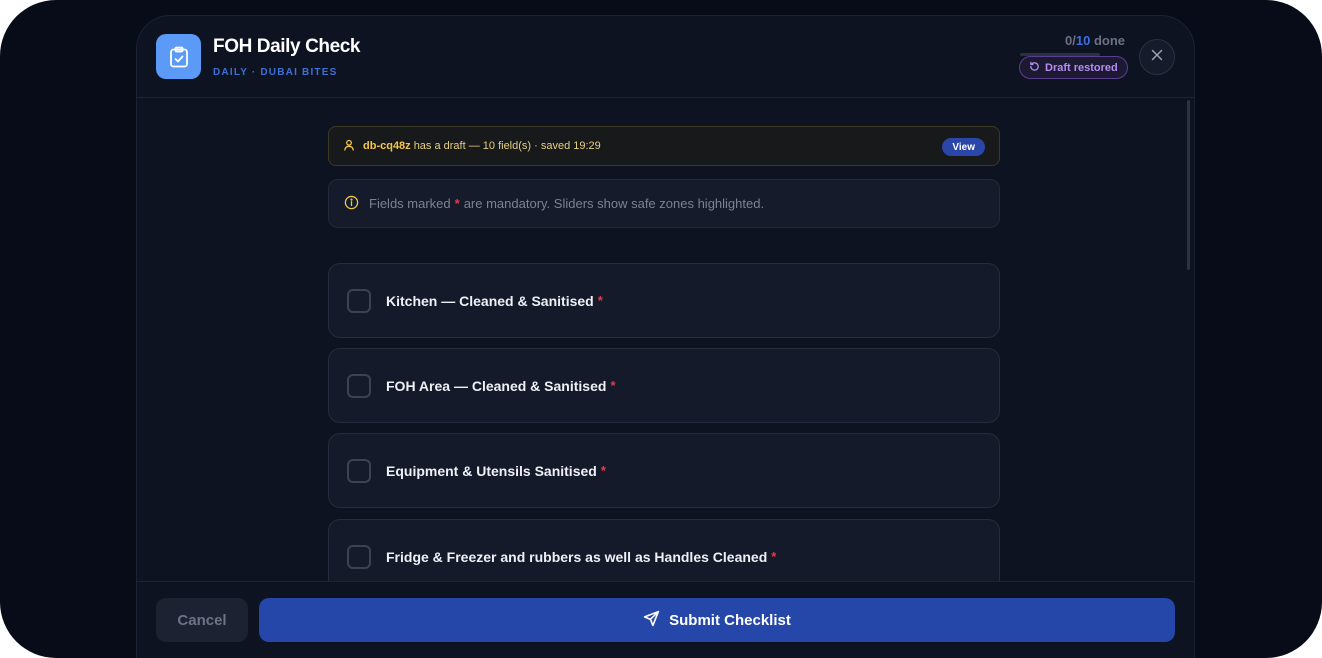  What do you see at coordinates (275, 72) in the screenshot?
I see `page-subtitle: DAILY · DUBAI BITES` at bounding box center [275, 72].